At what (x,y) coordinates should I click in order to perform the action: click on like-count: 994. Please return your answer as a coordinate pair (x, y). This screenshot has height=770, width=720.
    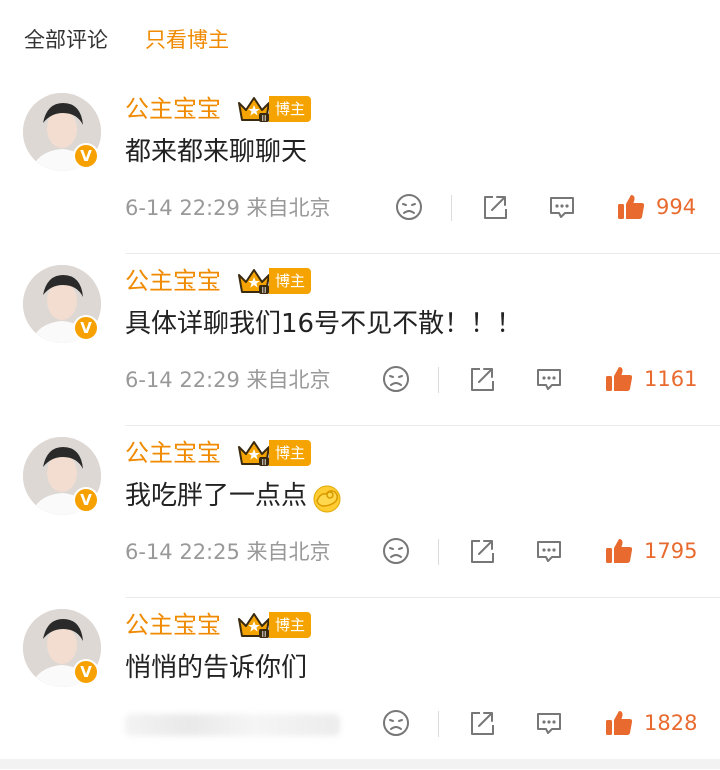
    Looking at the image, I should click on (676, 207).